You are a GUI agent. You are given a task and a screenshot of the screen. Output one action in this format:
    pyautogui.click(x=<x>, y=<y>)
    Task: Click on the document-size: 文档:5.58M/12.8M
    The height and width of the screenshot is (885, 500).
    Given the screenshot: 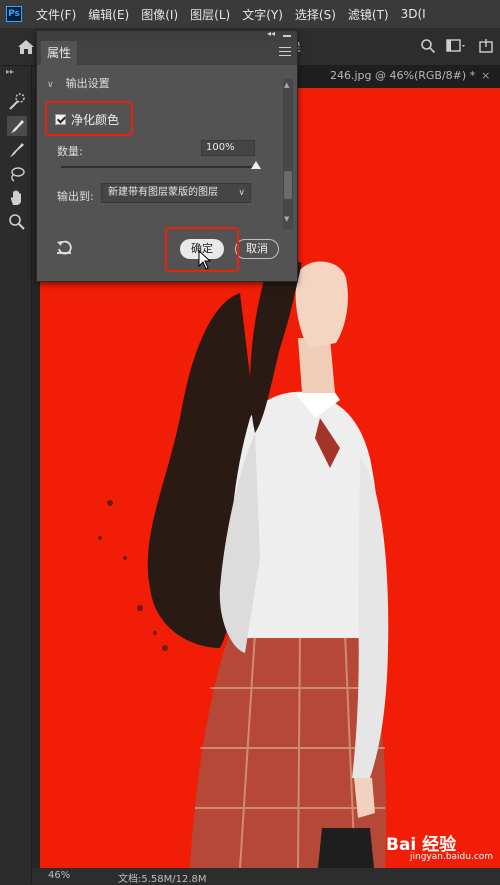 What is the action you would take?
    pyautogui.click(x=162, y=879)
    